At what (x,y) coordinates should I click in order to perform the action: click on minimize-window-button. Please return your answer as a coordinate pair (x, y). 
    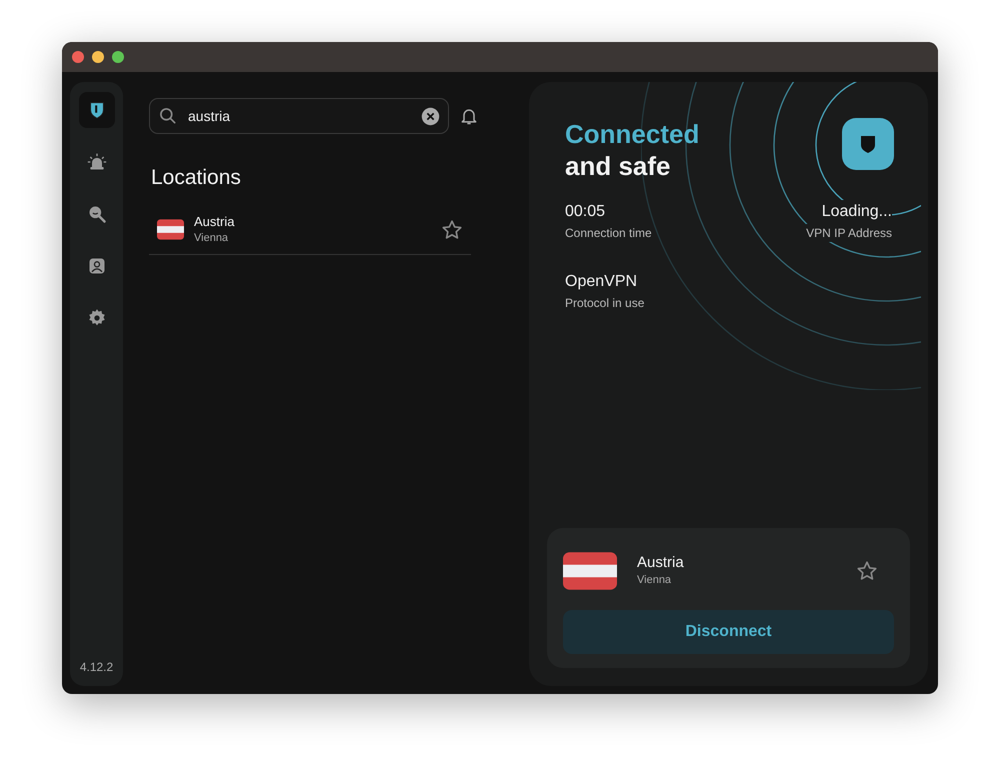
    Looking at the image, I should click on (98, 57).